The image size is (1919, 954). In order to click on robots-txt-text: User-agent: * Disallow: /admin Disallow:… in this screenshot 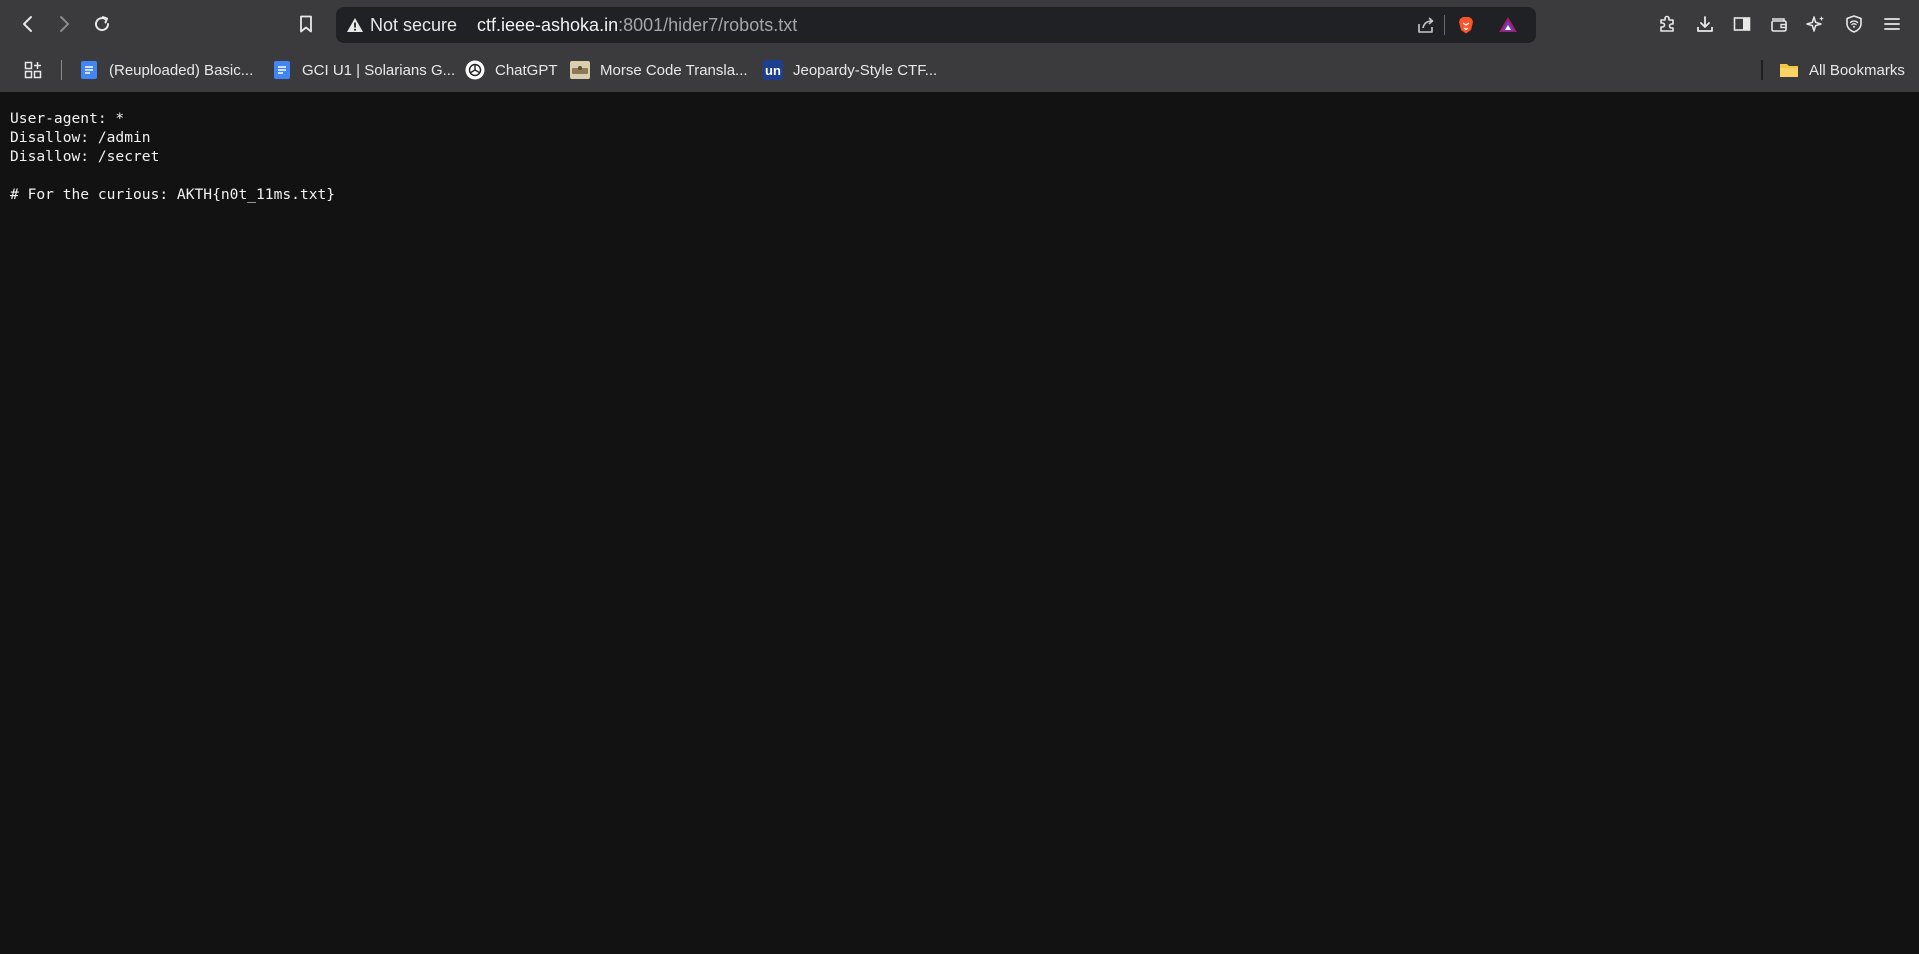, I will do `click(173, 156)`.